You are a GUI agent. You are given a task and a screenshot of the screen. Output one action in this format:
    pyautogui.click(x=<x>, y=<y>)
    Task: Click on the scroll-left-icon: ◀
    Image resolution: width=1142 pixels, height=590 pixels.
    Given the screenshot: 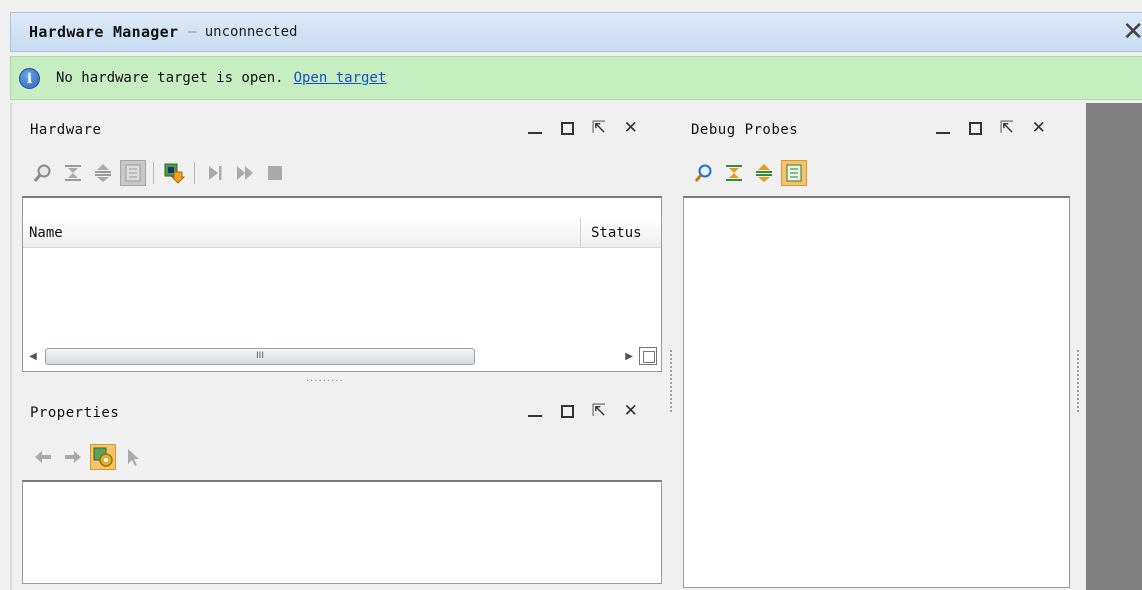 What is the action you would take?
    pyautogui.click(x=33, y=356)
    